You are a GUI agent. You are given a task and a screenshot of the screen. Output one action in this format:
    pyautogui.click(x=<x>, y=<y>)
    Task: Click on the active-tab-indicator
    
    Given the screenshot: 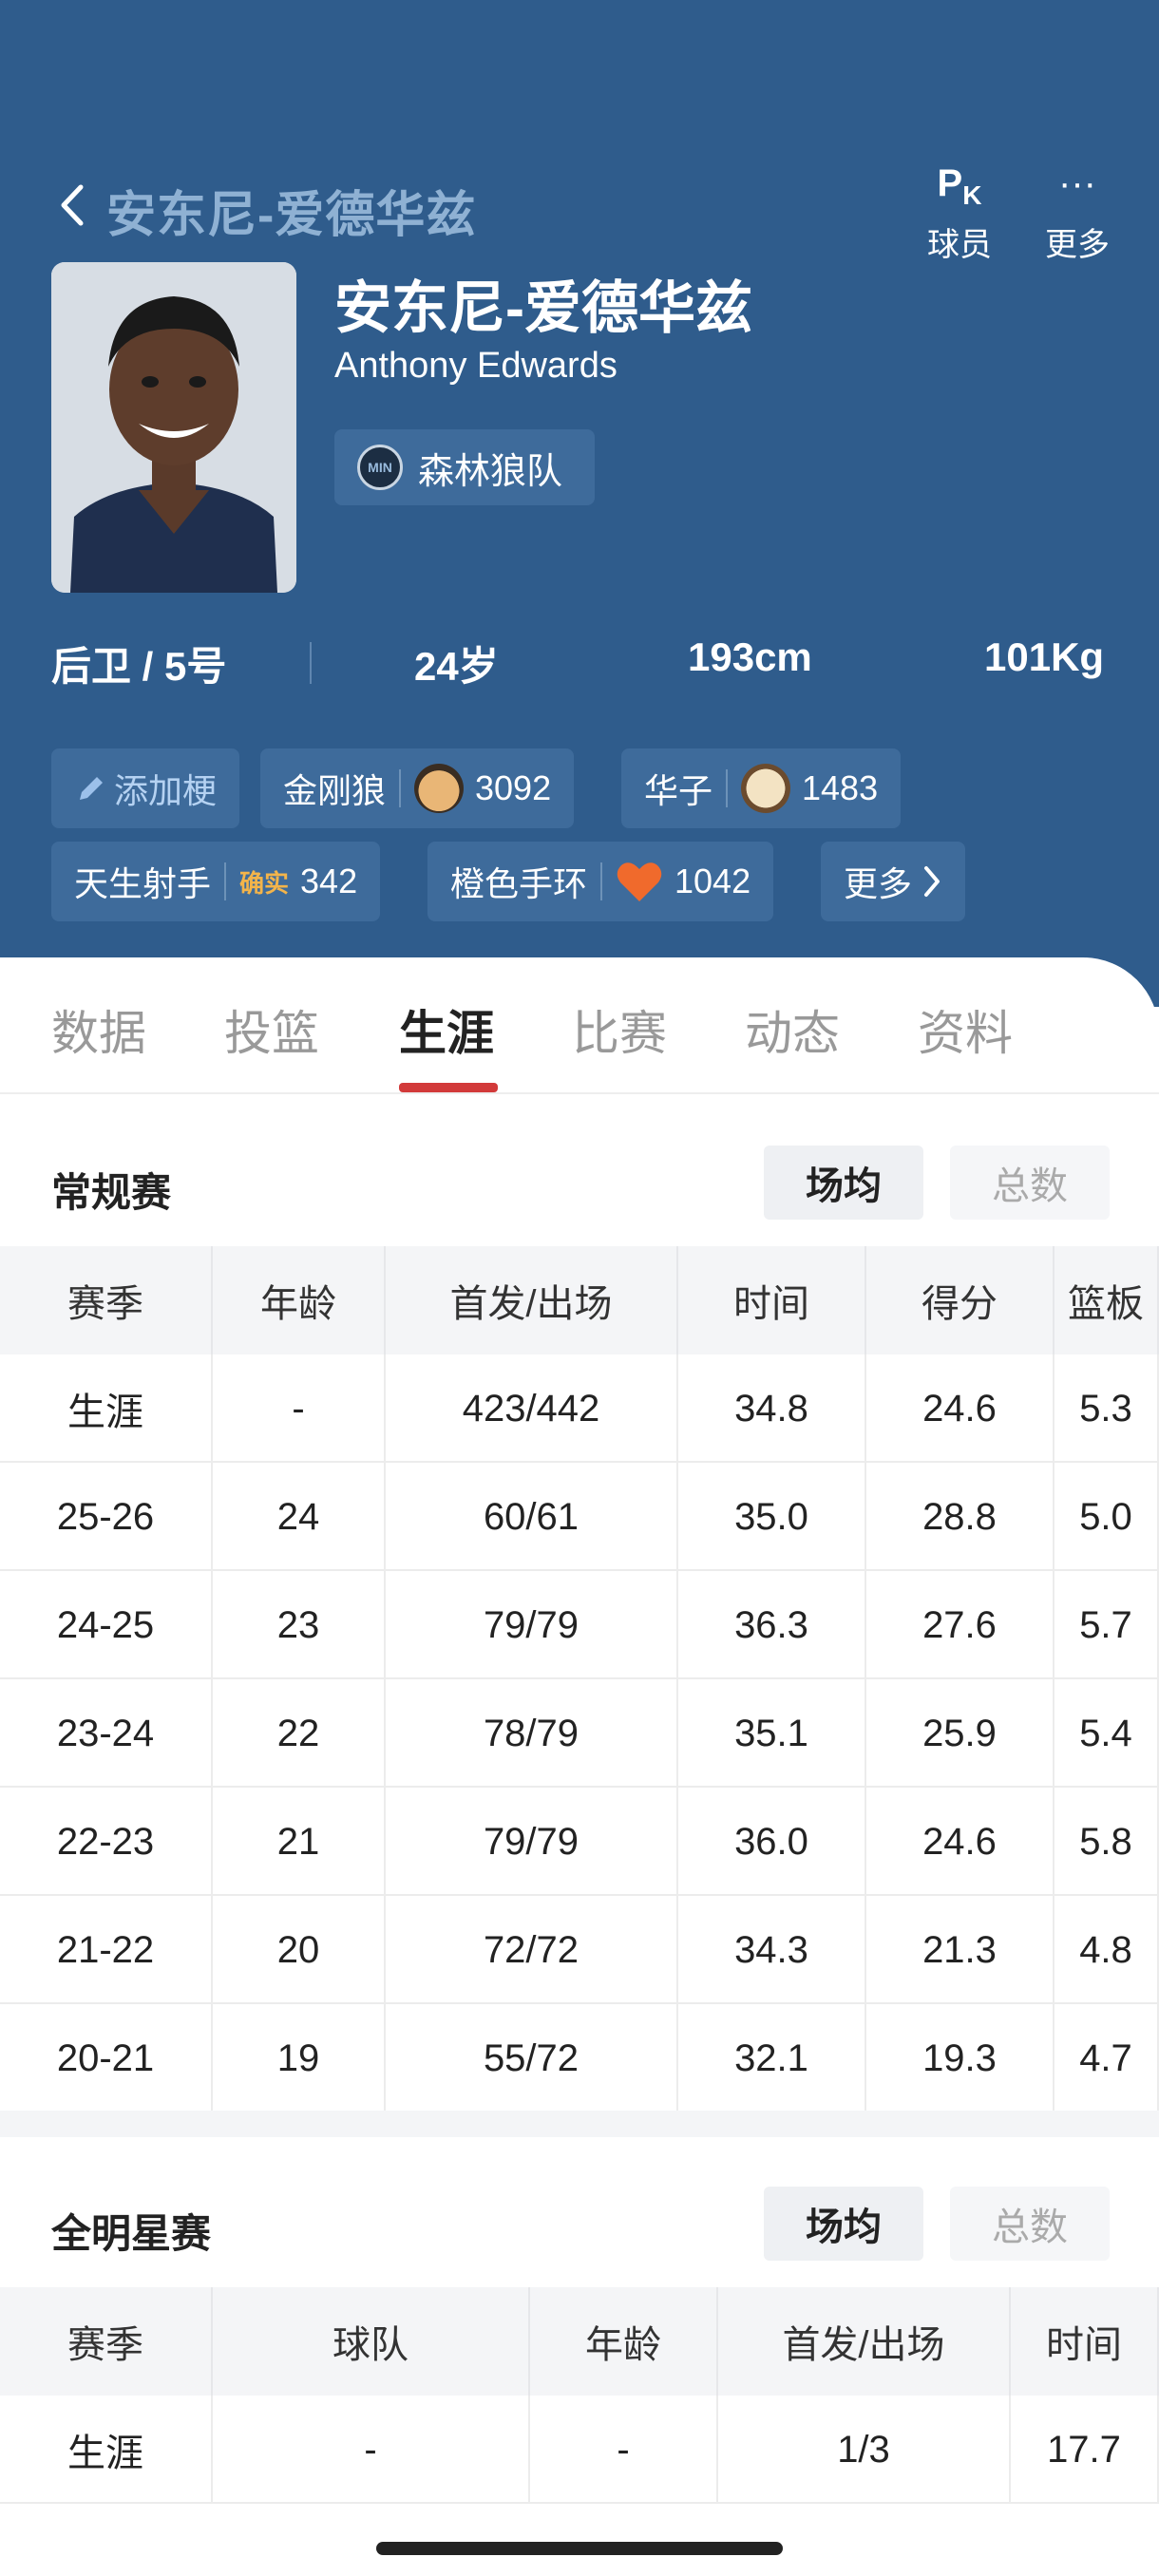 What is the action you would take?
    pyautogui.click(x=448, y=1087)
    